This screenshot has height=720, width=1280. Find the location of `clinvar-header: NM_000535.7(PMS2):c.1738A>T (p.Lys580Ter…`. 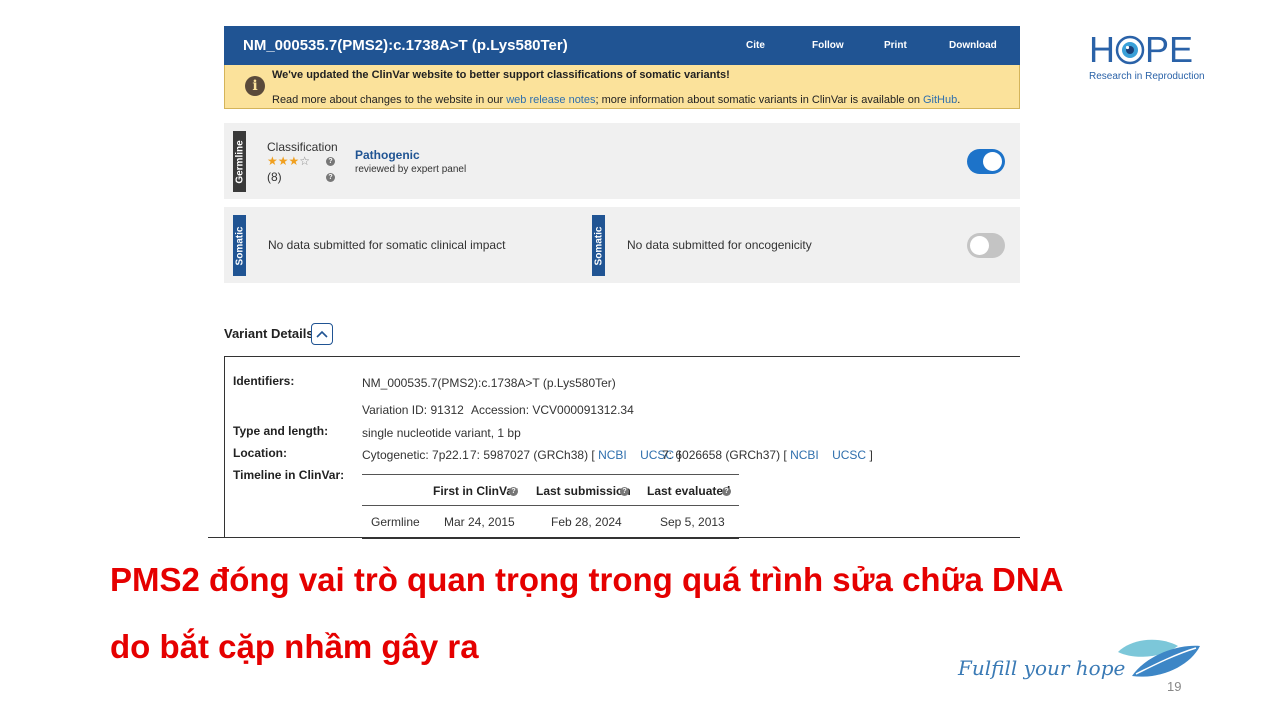

clinvar-header: NM_000535.7(PMS2):c.1738A>T (p.Lys580Ter… is located at coordinates (622, 45).